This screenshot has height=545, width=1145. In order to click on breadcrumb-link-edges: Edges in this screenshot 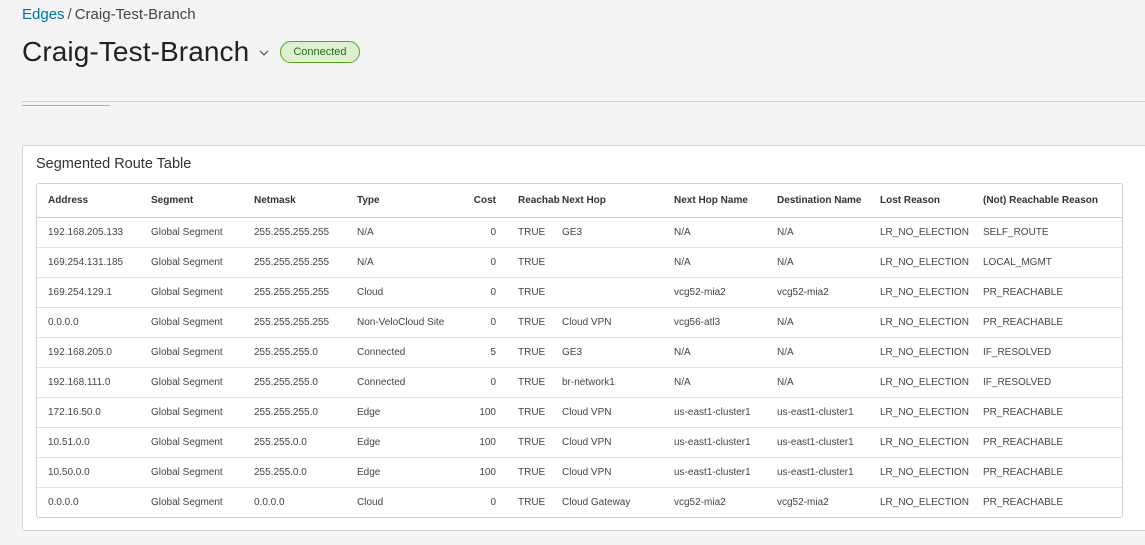, I will do `click(43, 14)`.